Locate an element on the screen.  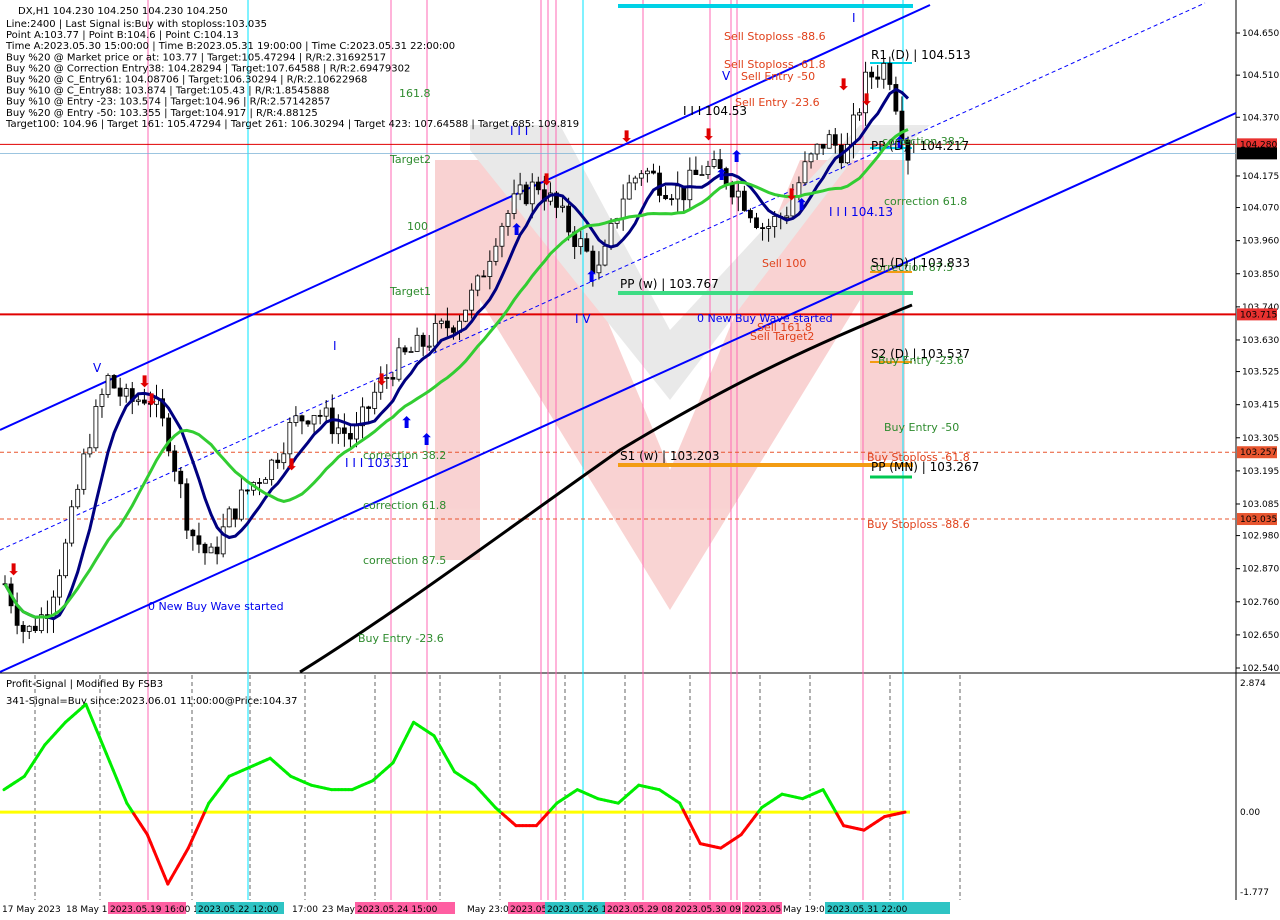
price-tick-label: 102.650 is located at coordinates (1260, 636).